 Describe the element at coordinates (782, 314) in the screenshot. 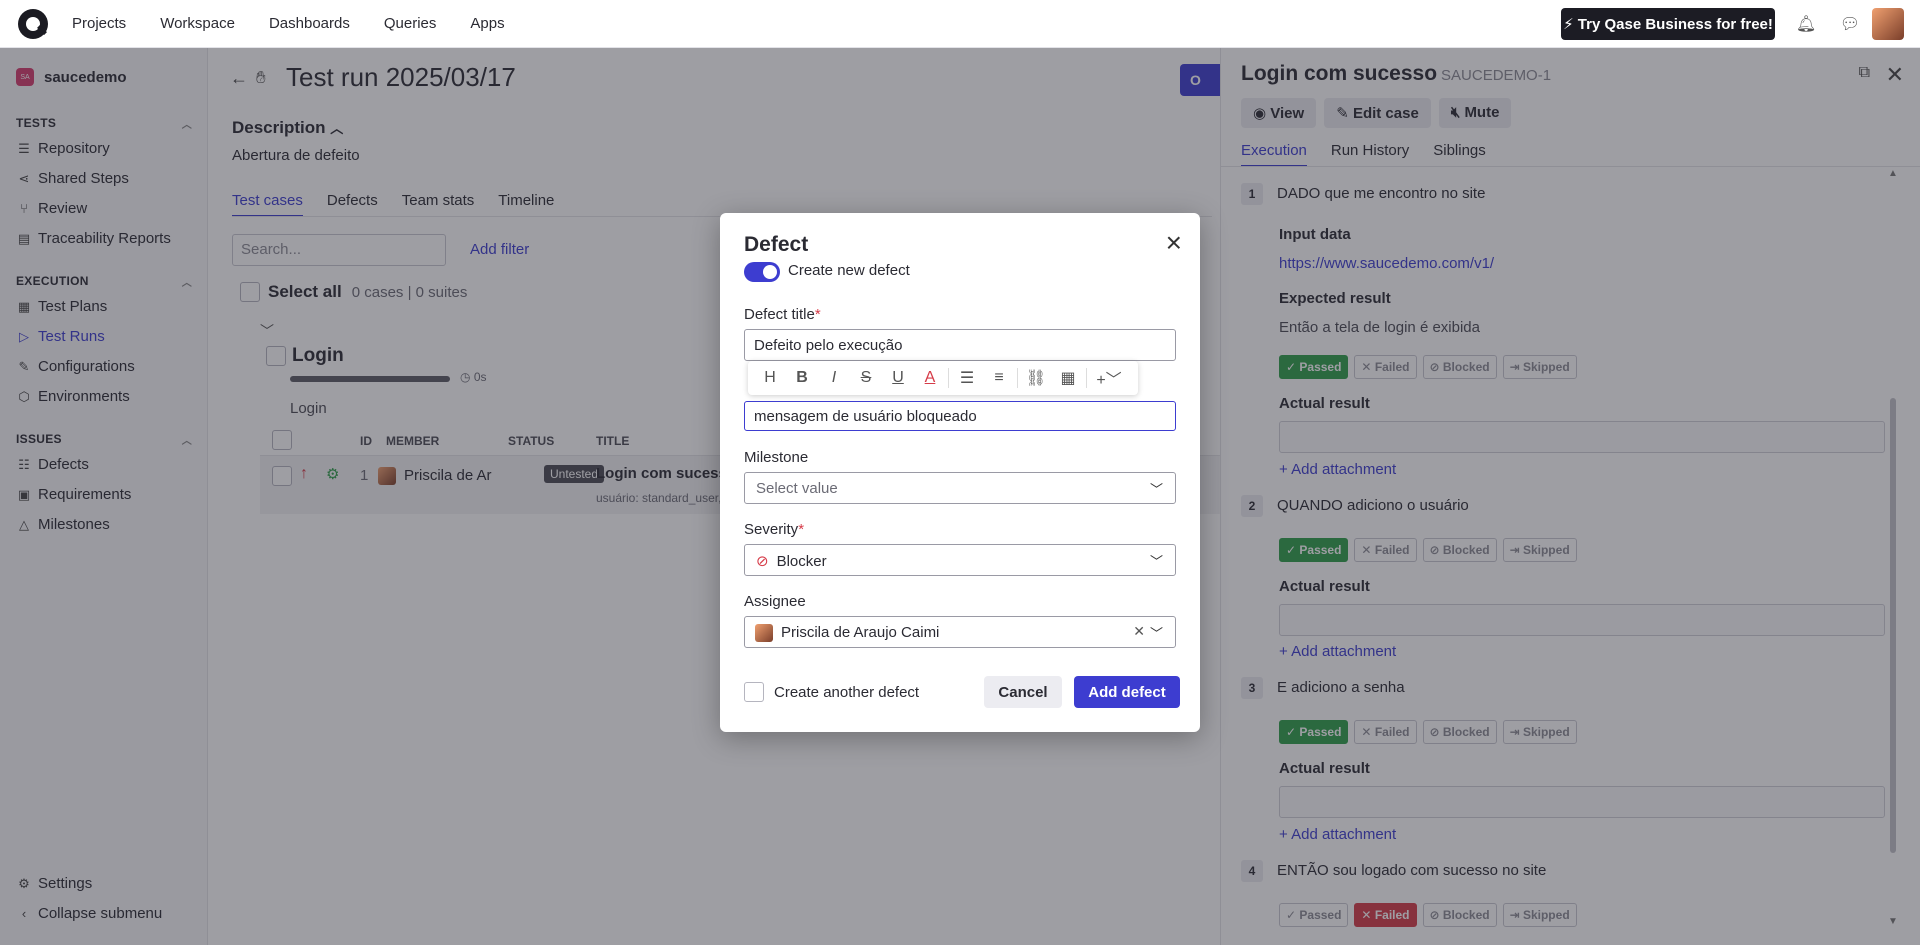

I see `defect-title-label: Defect title*` at that location.